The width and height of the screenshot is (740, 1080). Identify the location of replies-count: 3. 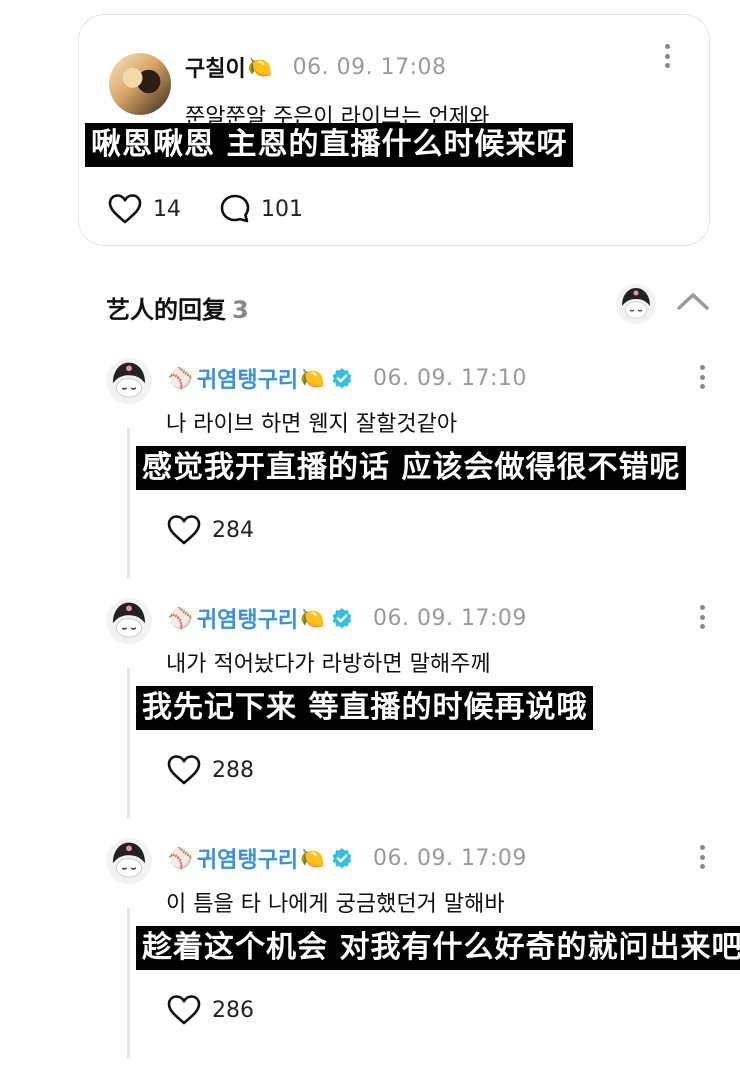
(240, 310).